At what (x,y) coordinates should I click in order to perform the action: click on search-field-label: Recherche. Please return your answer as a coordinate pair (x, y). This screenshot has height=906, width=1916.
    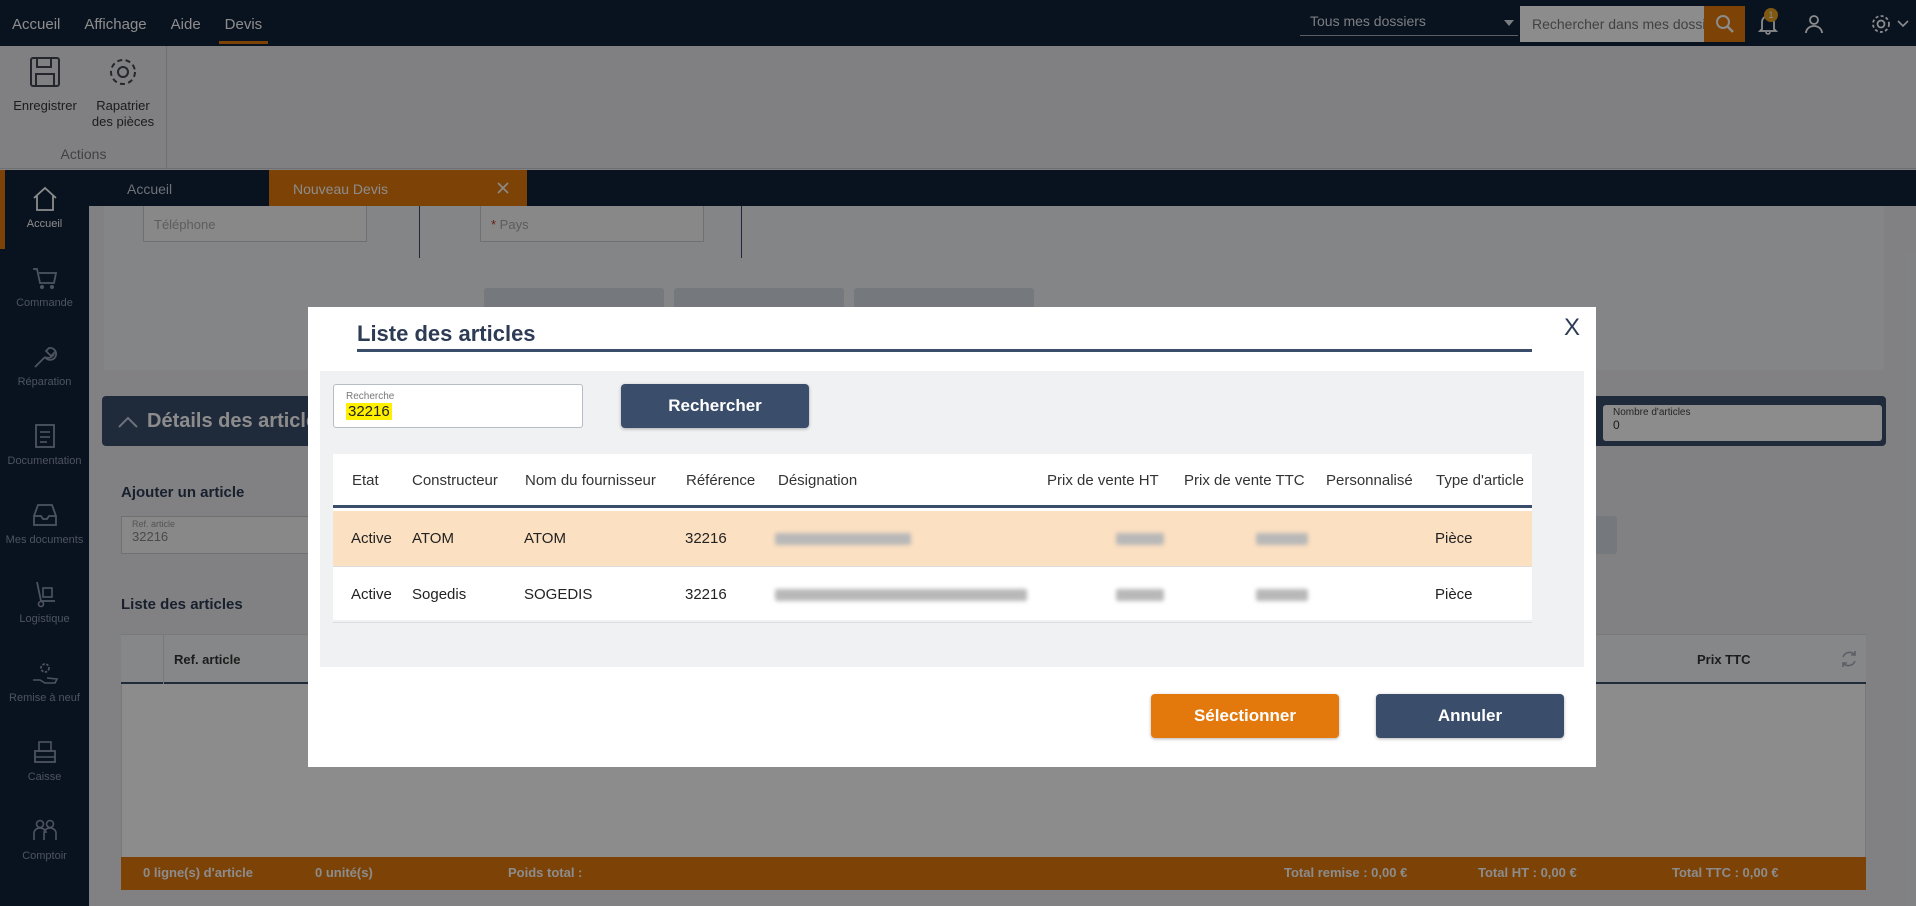
    Looking at the image, I should click on (370, 396).